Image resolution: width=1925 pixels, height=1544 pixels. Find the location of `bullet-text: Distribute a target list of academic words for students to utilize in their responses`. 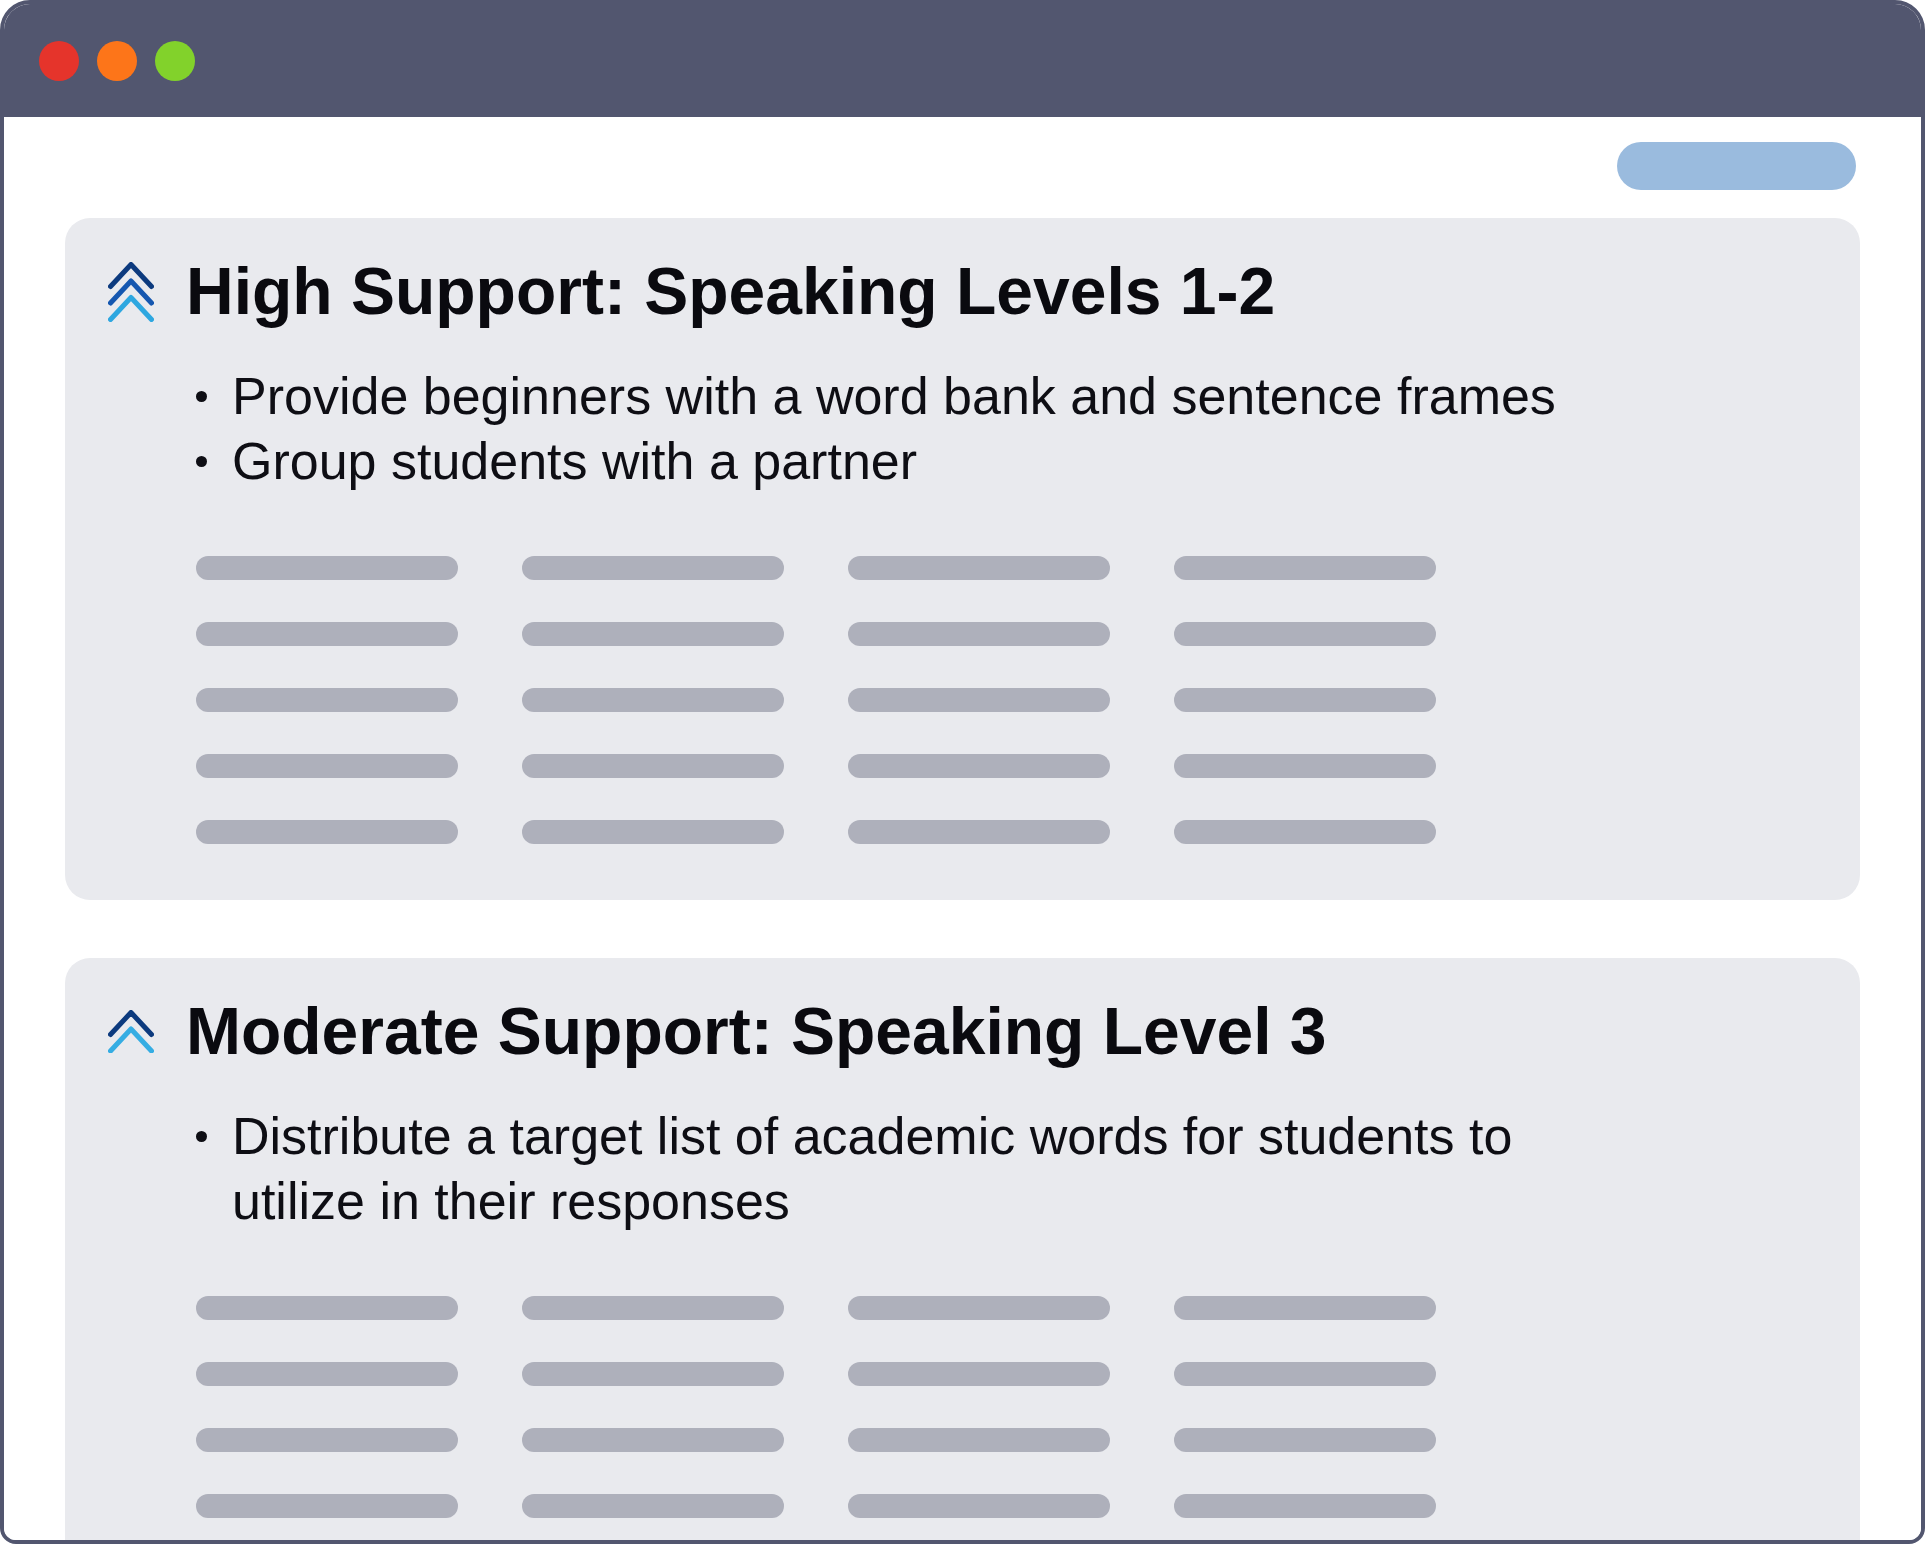

bullet-text: Distribute a target list of academic words for students to utilize in their responses is located at coordinates (873, 1169).